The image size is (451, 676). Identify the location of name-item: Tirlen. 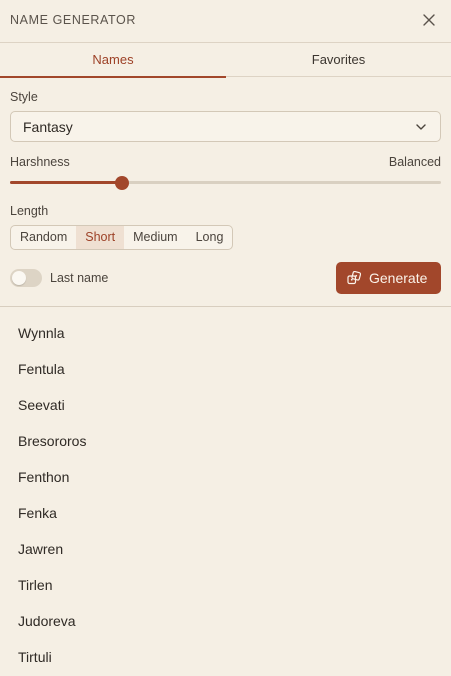
(225, 585).